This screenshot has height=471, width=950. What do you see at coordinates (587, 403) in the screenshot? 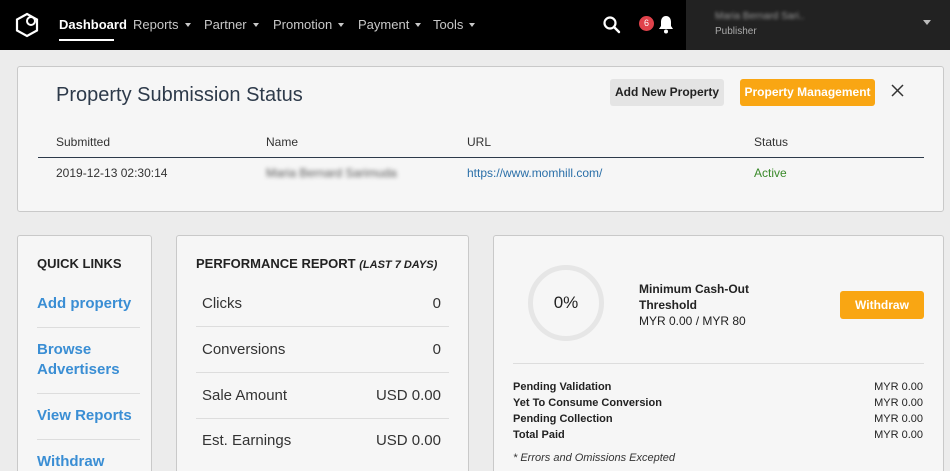
I see `balance-label-yet-to-consume: Yet To Consume Conversion` at bounding box center [587, 403].